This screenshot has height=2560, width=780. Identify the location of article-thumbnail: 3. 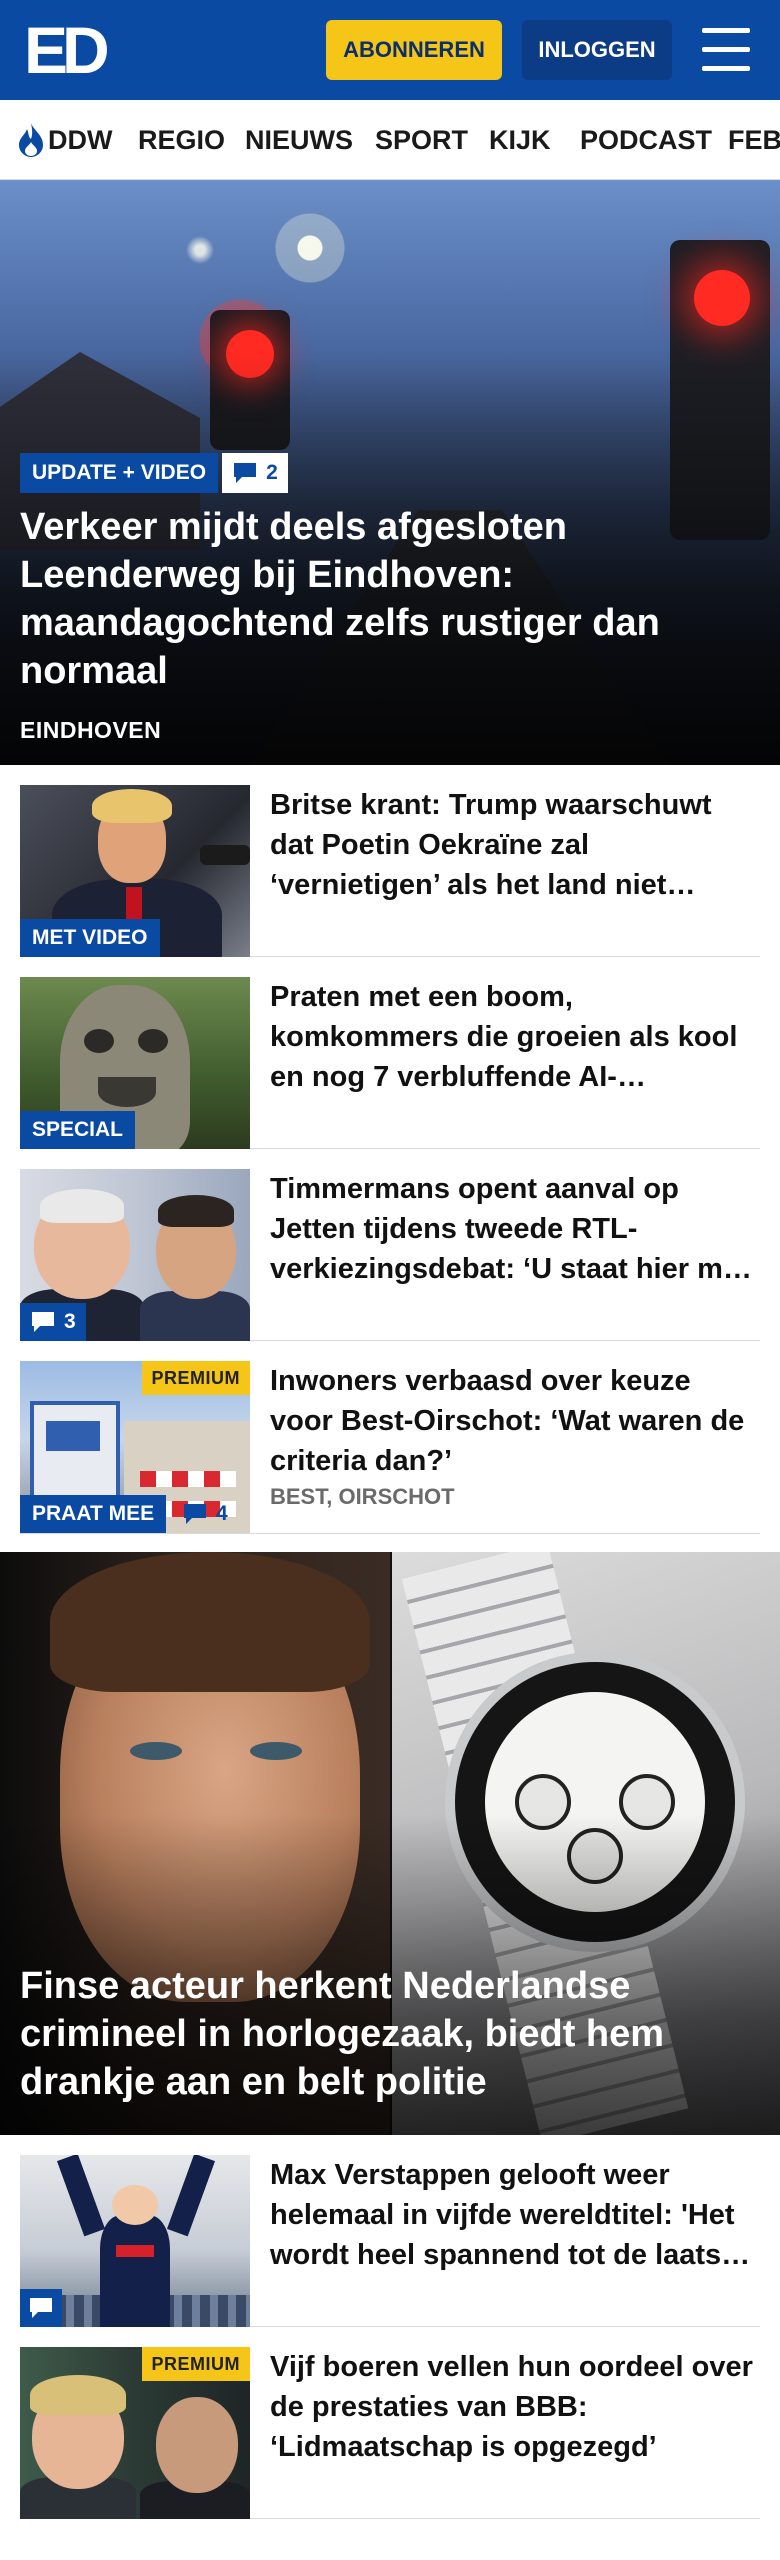
(135, 1255).